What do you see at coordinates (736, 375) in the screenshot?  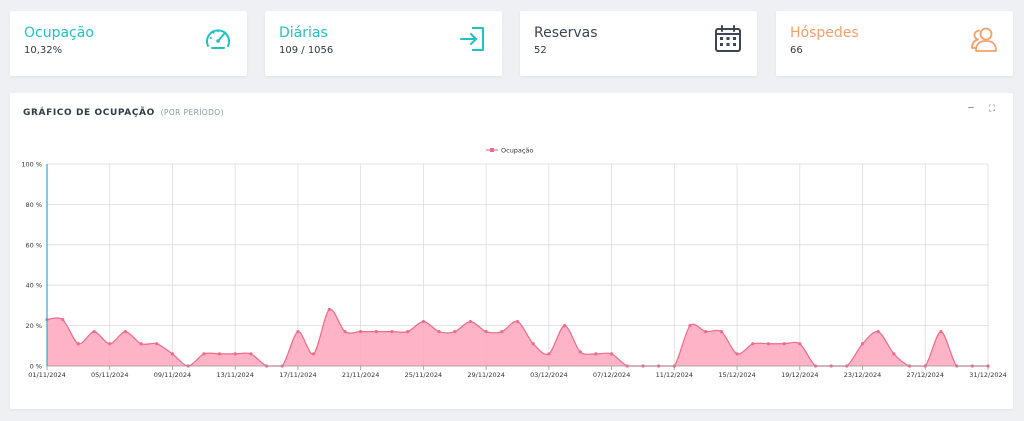 I see `x-tick-label: 15/12/2024` at bounding box center [736, 375].